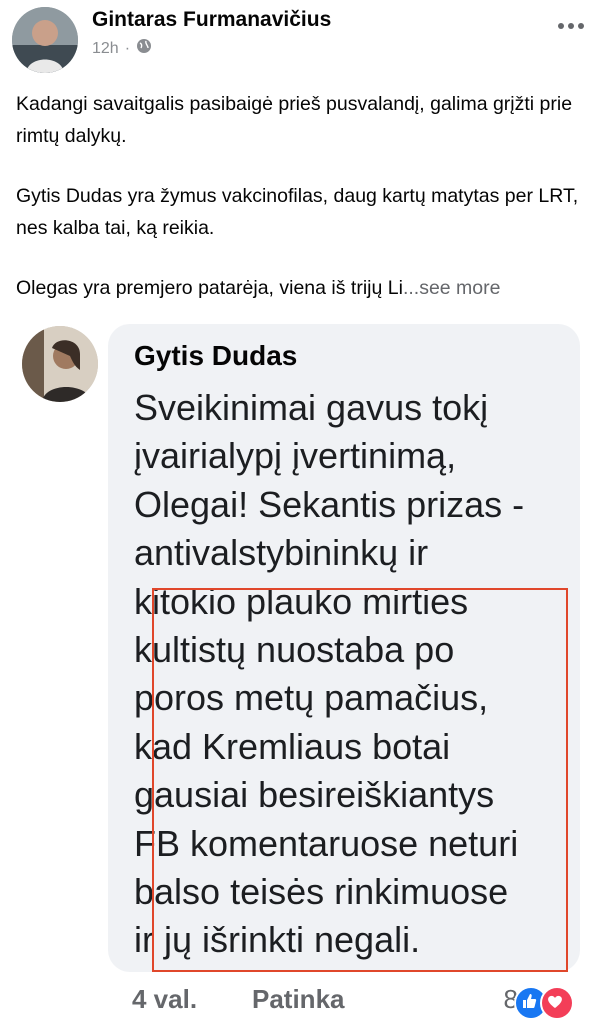  I want to click on comment-line: Sveikinimai gavus tokį, so click(311, 407).